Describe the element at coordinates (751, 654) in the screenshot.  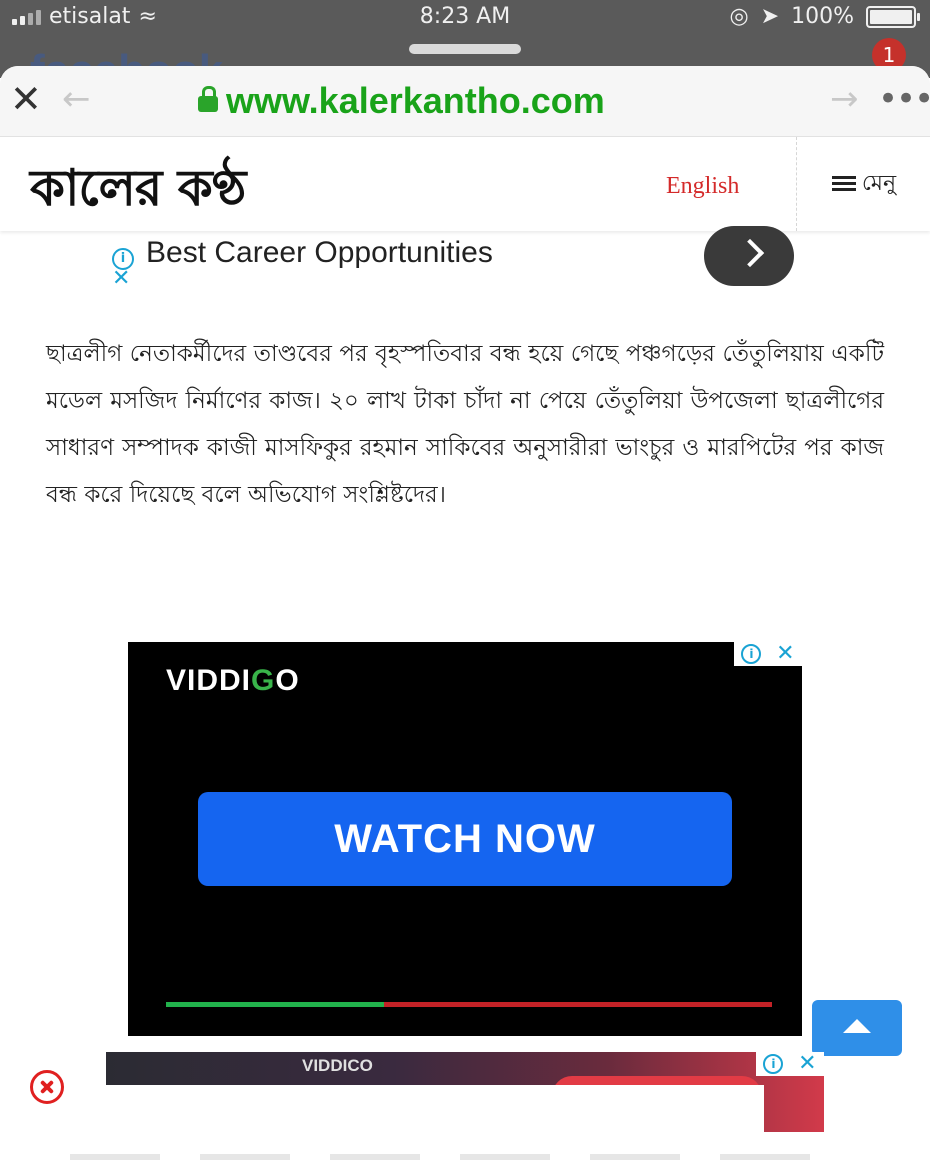
I see `adchoices-info-icon: i` at that location.